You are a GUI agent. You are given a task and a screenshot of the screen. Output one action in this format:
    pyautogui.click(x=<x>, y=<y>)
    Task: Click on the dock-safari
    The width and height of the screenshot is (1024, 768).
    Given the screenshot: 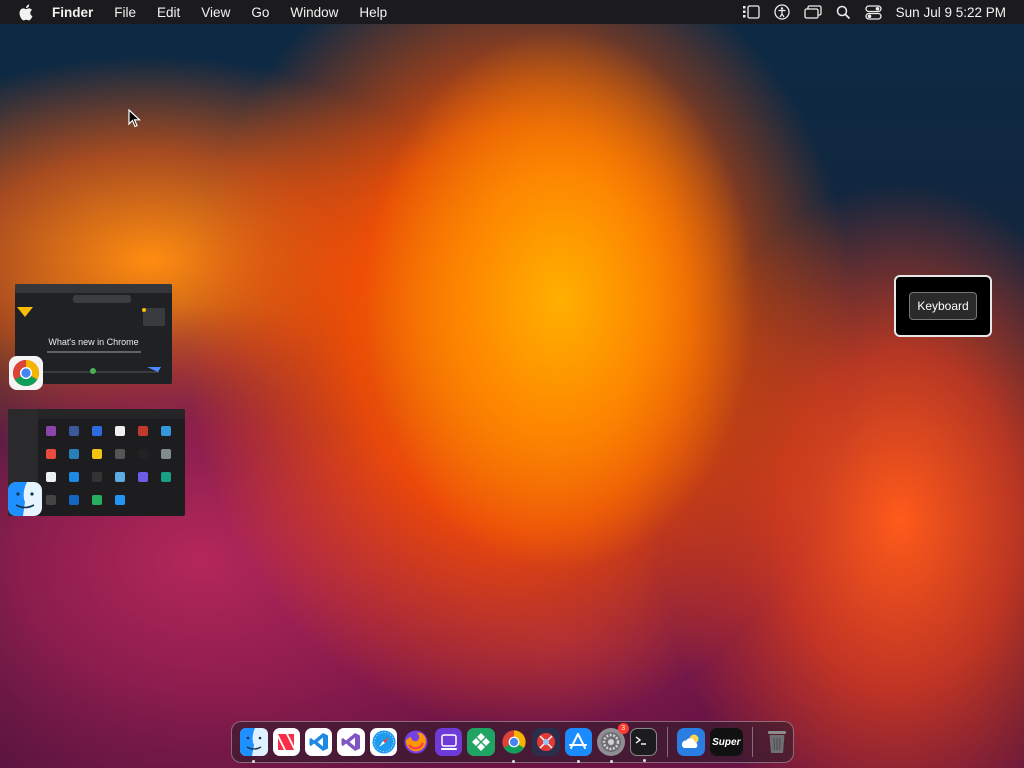 What is the action you would take?
    pyautogui.click(x=383, y=742)
    